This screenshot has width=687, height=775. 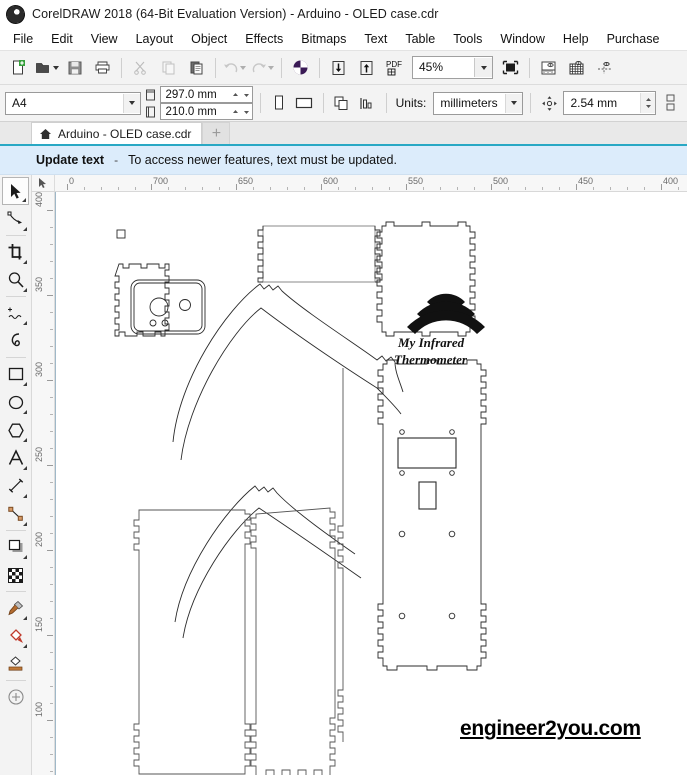 What do you see at coordinates (15, 252) in the screenshot?
I see `crop-tool` at bounding box center [15, 252].